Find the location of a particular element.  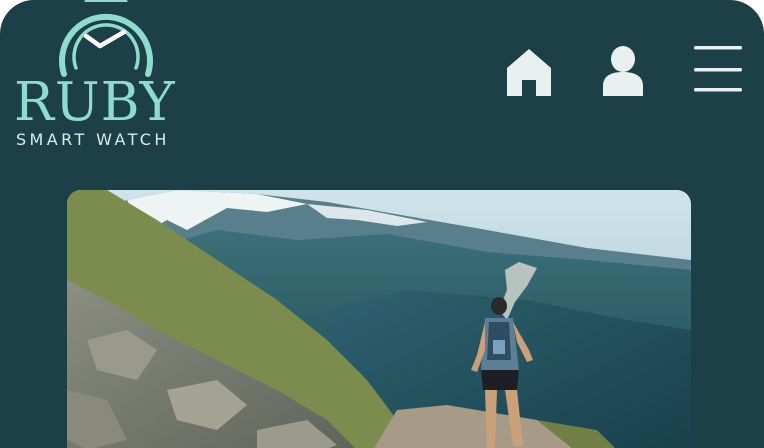

brand-logo: RUBY SMART WATCH is located at coordinates (109, 76).